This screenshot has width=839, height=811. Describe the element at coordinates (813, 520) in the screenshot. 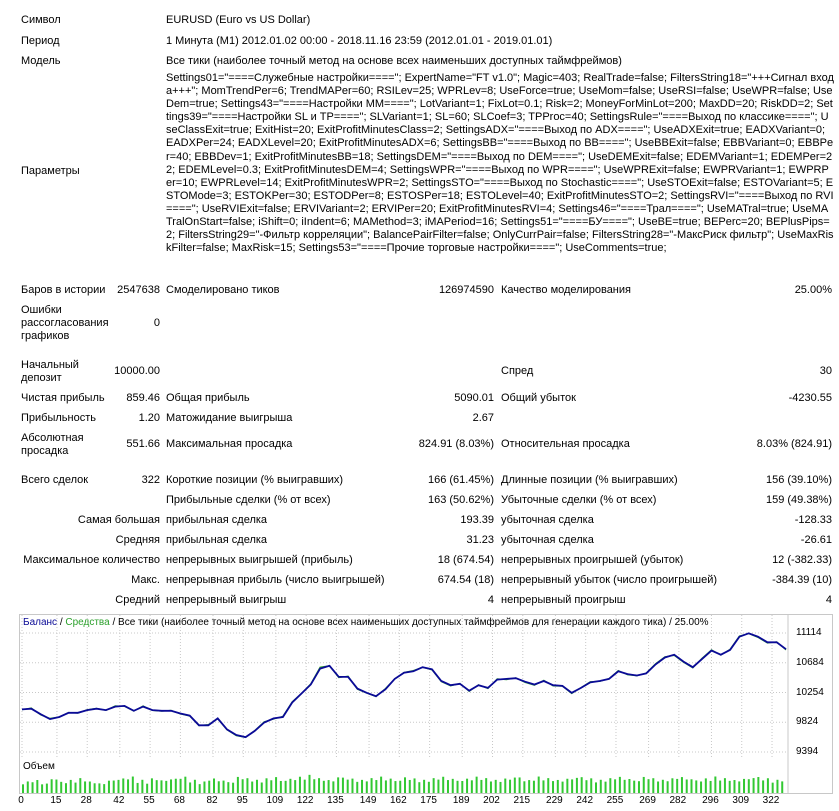

I see `largest-loss-value: -128.33` at that location.